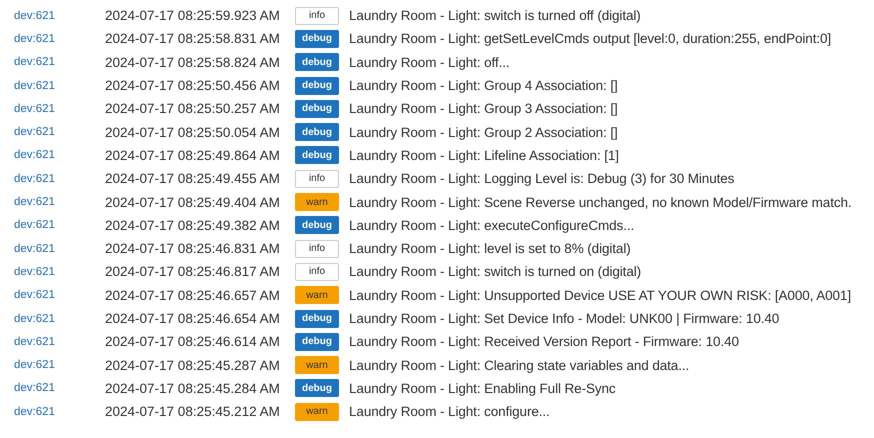  Describe the element at coordinates (193, 388) in the screenshot. I see `timestamp: 2024-07-17 08:25:45.284 AM` at that location.